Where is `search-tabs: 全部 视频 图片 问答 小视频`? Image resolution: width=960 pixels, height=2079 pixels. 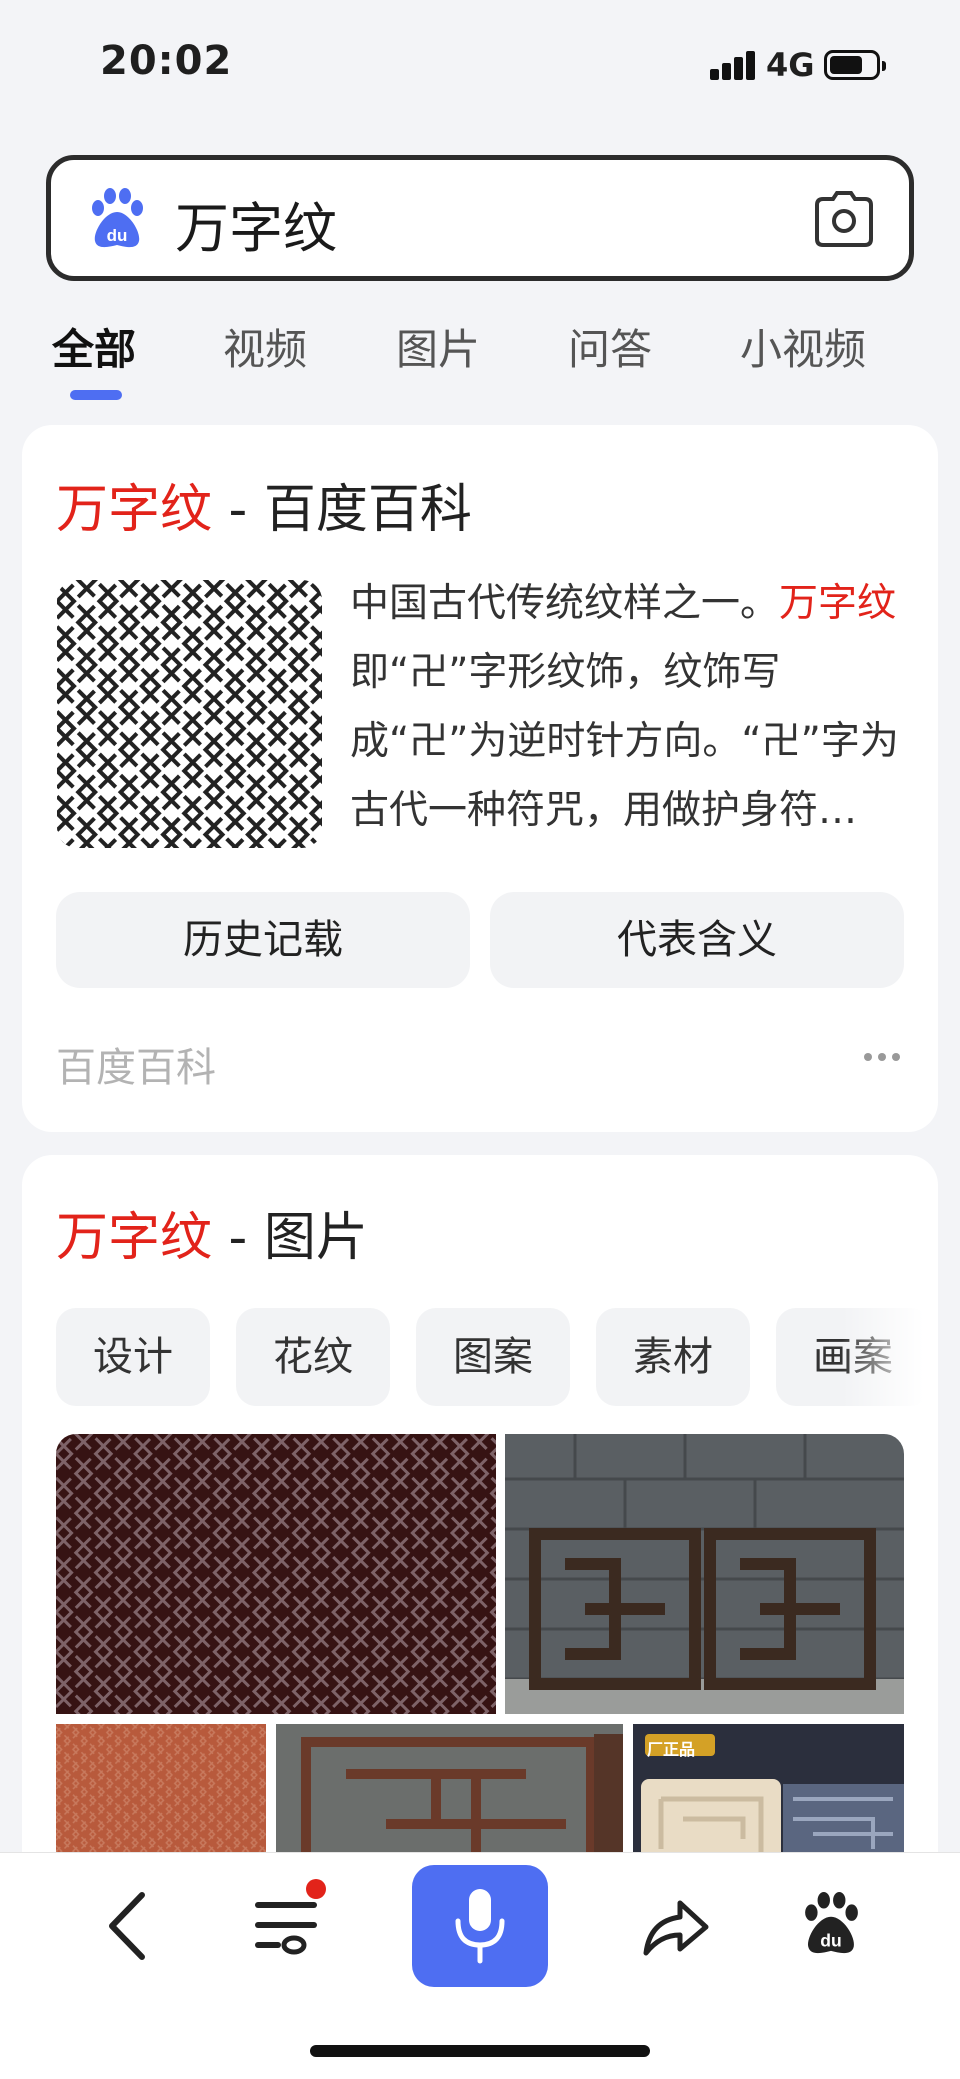
search-tabs: 全部 视频 图片 问答 小视频 is located at coordinates (480, 360).